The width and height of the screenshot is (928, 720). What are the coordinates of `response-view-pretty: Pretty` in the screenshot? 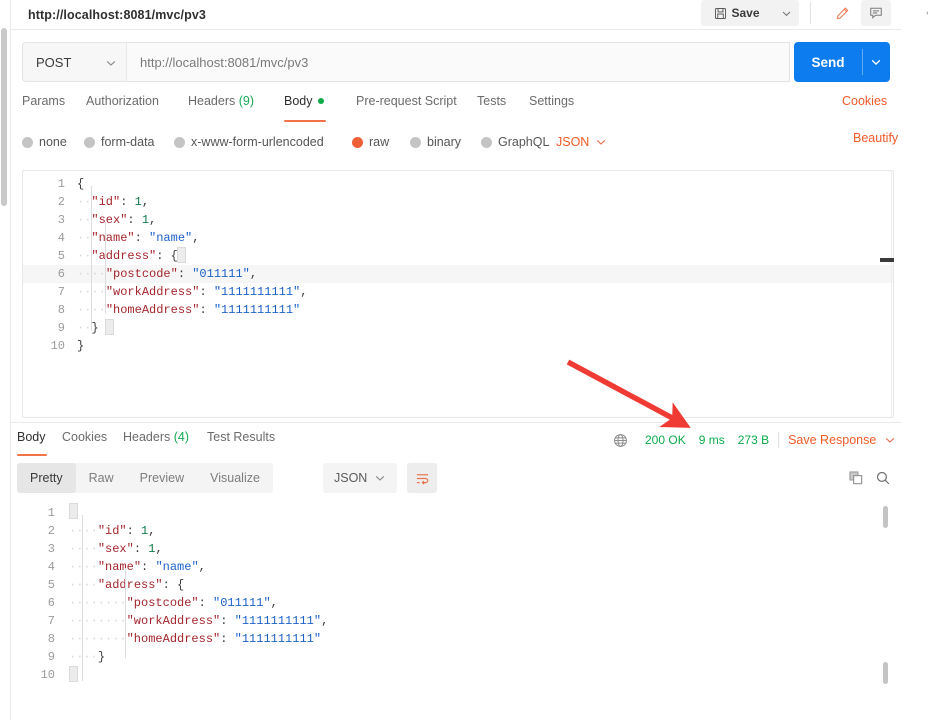 It's located at (46, 478).